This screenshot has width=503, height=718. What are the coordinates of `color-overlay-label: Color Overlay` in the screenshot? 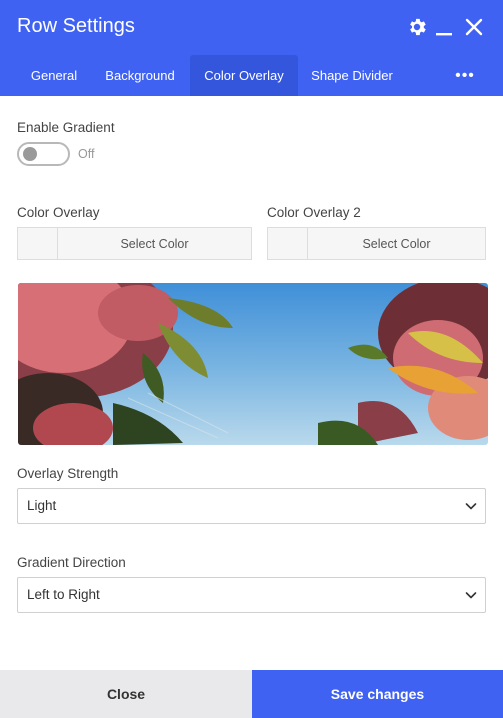 It's located at (58, 212).